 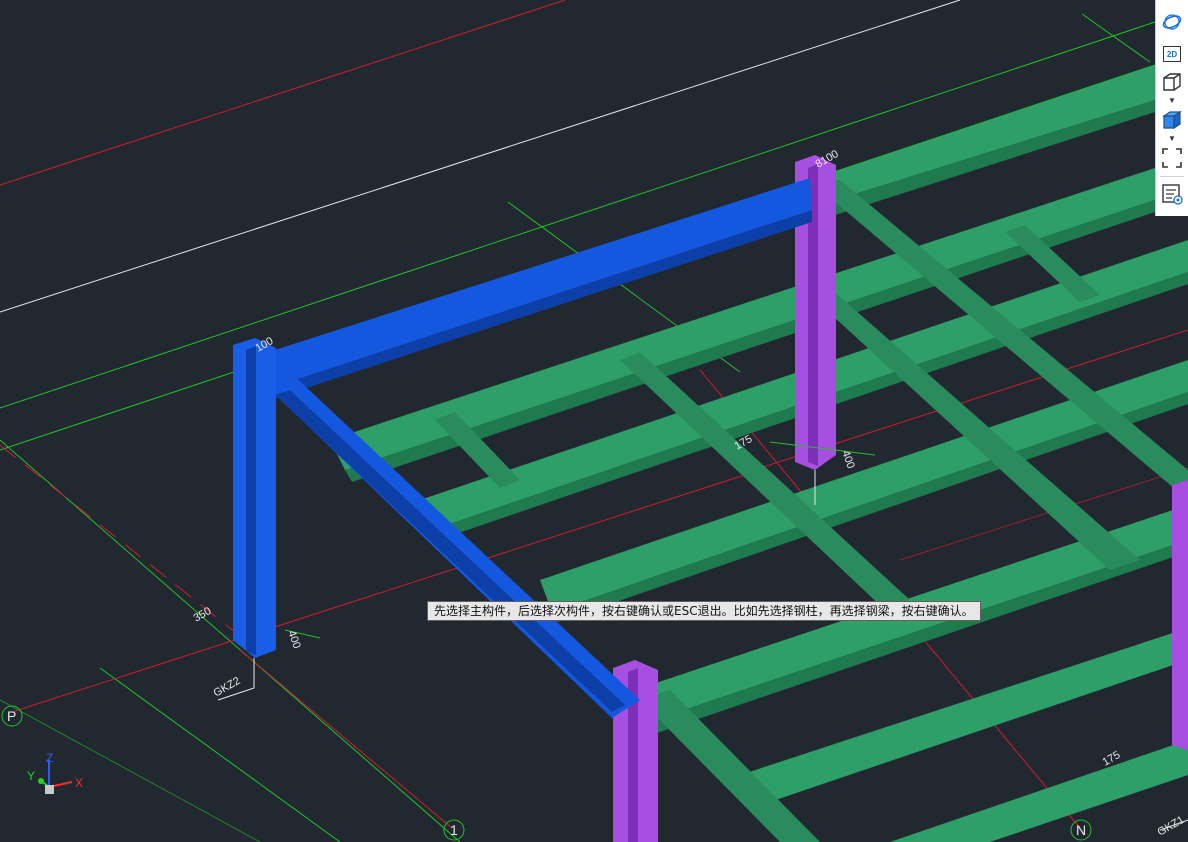 What do you see at coordinates (283, 93) in the screenshot?
I see `red-reference-line` at bounding box center [283, 93].